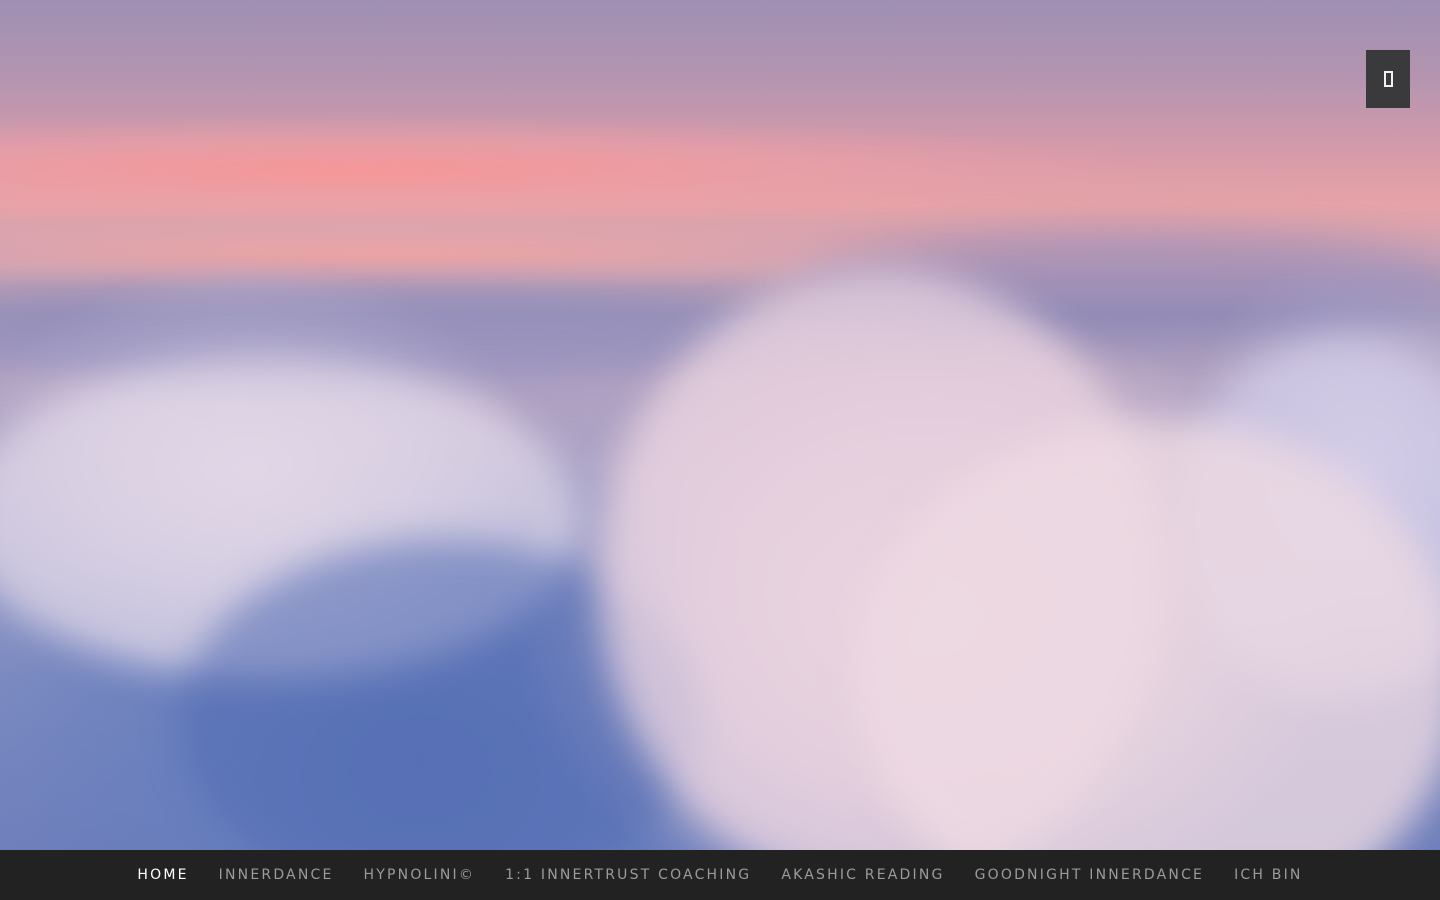  I want to click on nav-item-hypnolini: HYPNOLINI©, so click(420, 875).